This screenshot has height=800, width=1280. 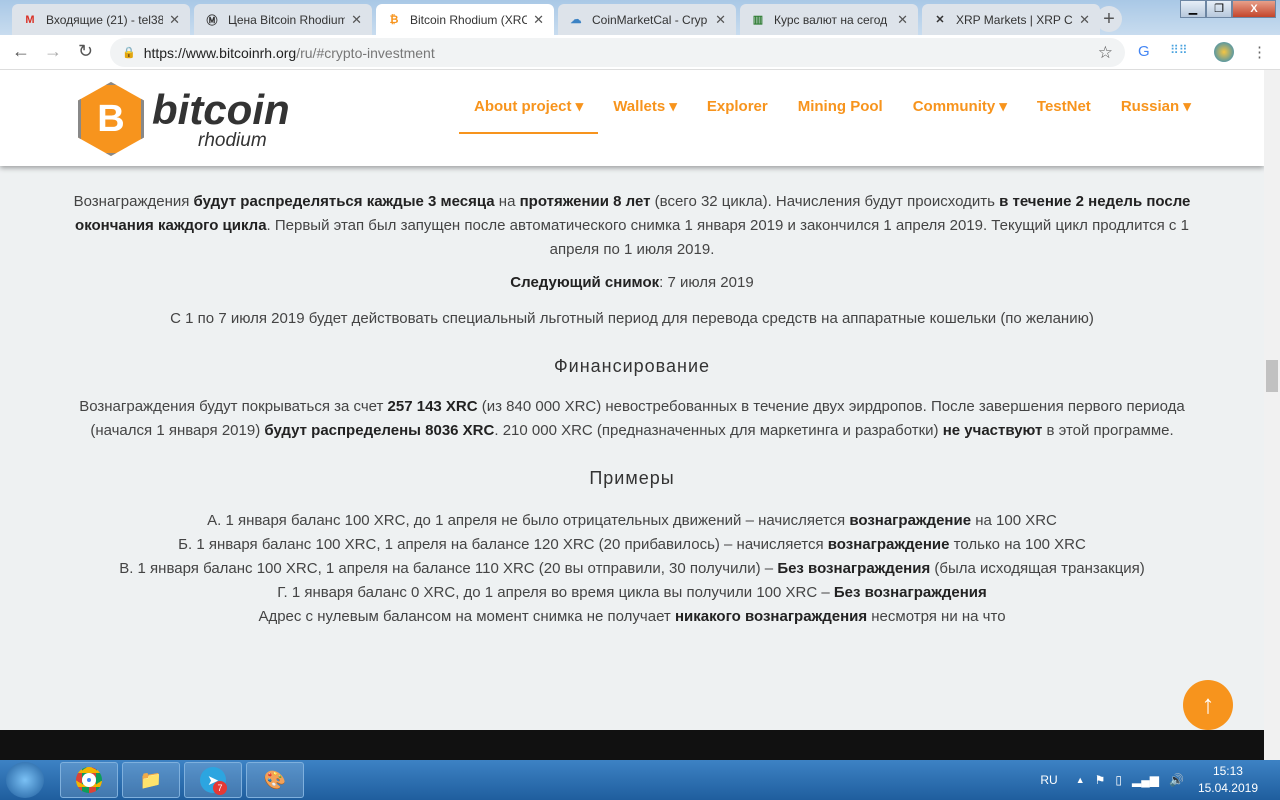 I want to click on taskbar-paint: 🎨, so click(x=275, y=780).